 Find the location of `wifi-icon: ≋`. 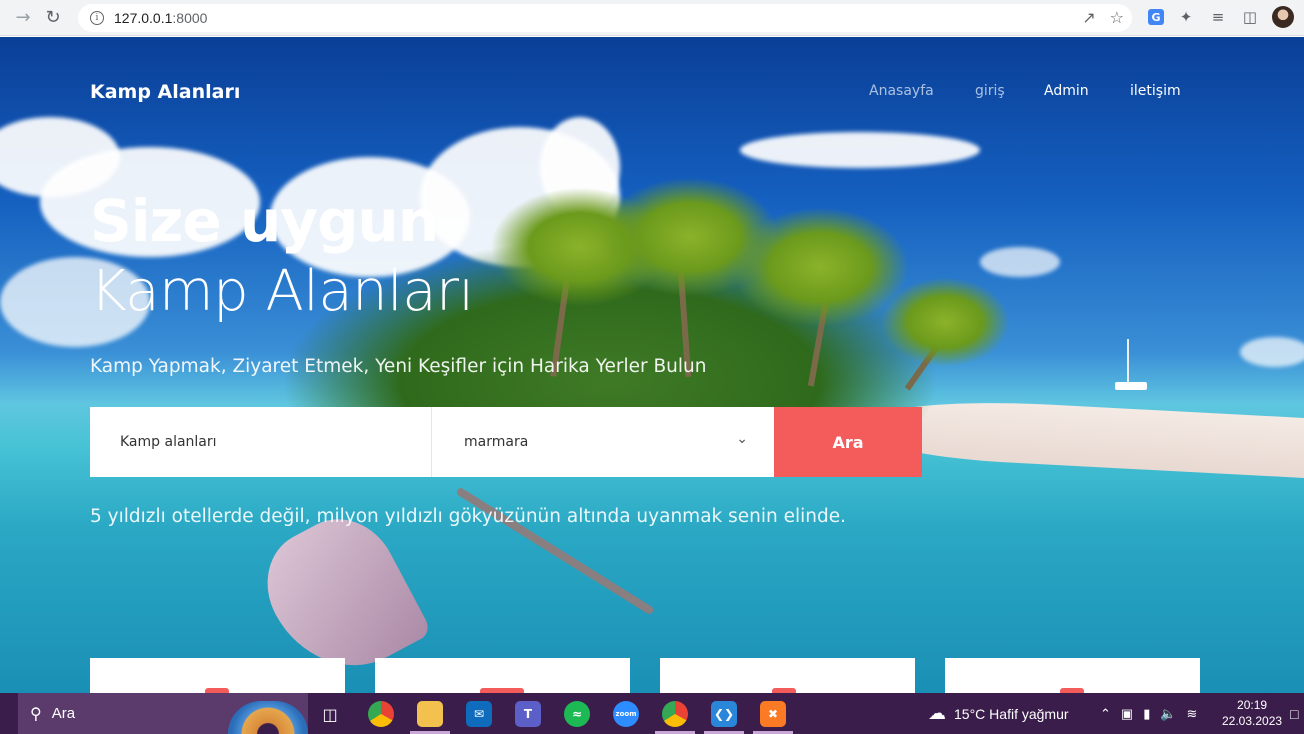

wifi-icon: ≋ is located at coordinates (1192, 714).